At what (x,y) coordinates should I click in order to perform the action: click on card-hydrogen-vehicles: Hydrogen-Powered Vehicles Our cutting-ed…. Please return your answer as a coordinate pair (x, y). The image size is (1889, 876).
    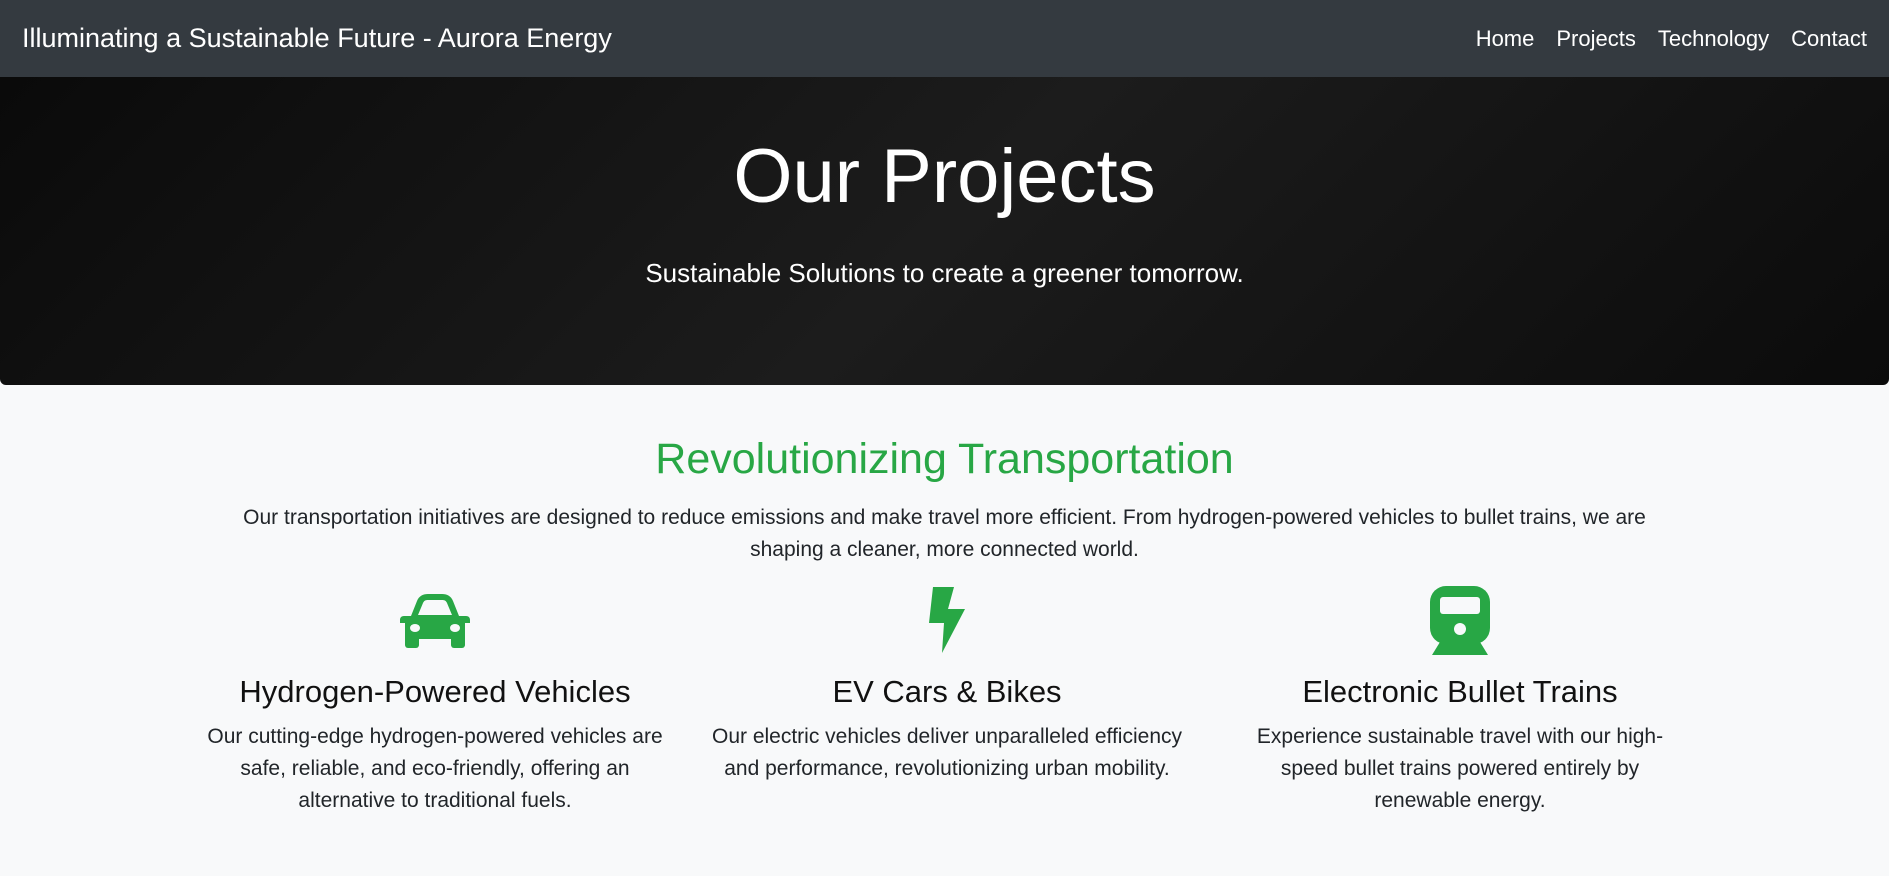
    Looking at the image, I should click on (435, 701).